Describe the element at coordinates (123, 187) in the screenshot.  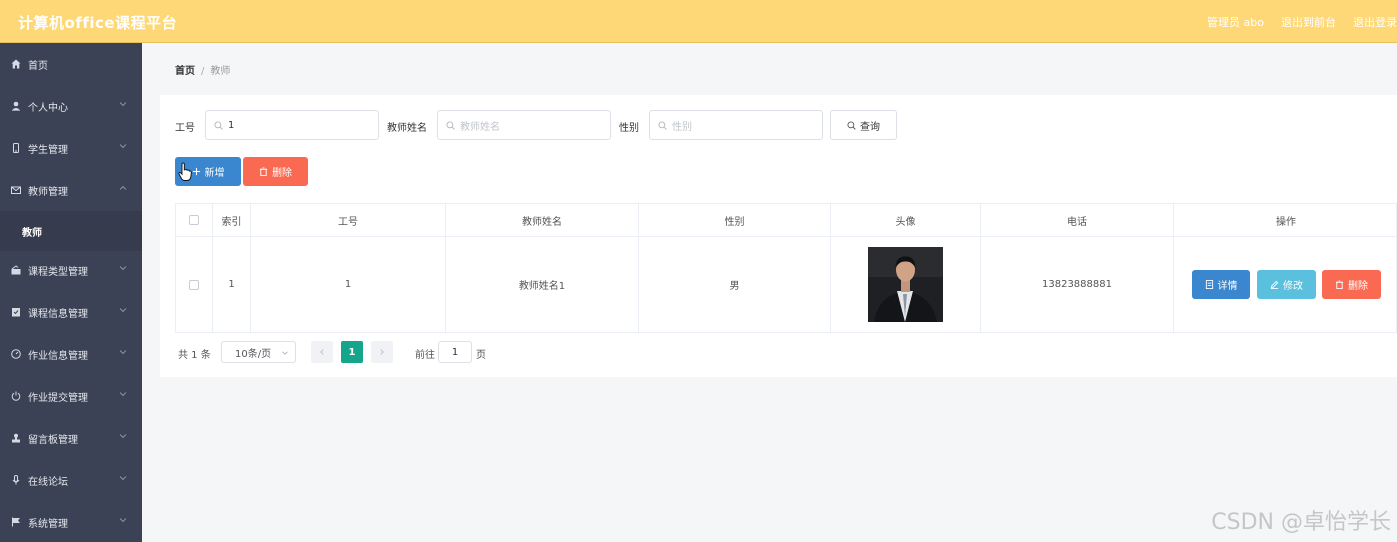
I see `chevron-up-icon` at that location.